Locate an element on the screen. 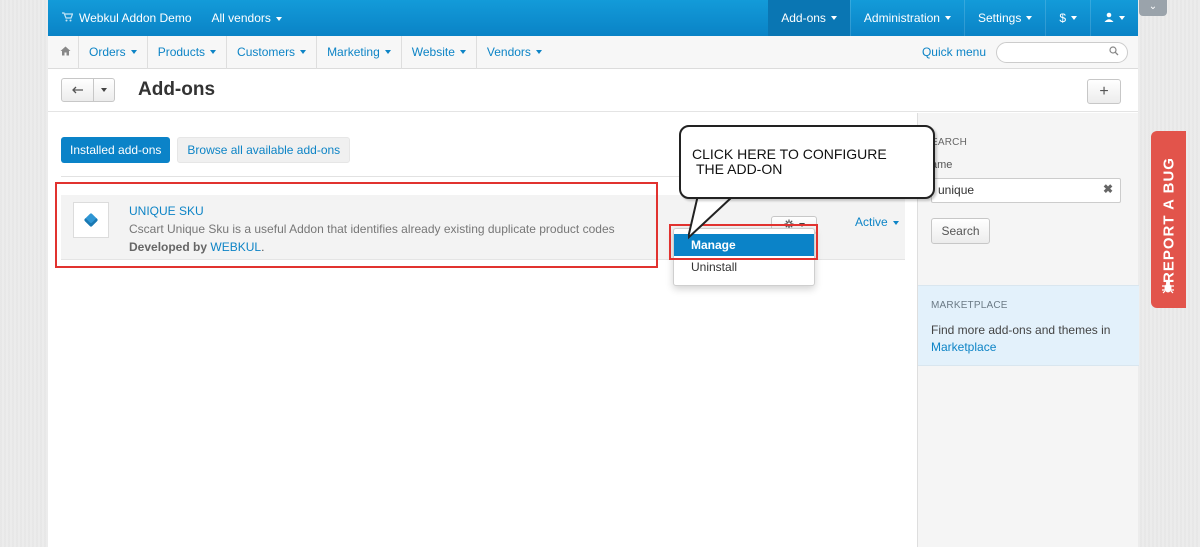 This screenshot has height=547, width=1200. addons-menu: Add-ons is located at coordinates (809, 18).